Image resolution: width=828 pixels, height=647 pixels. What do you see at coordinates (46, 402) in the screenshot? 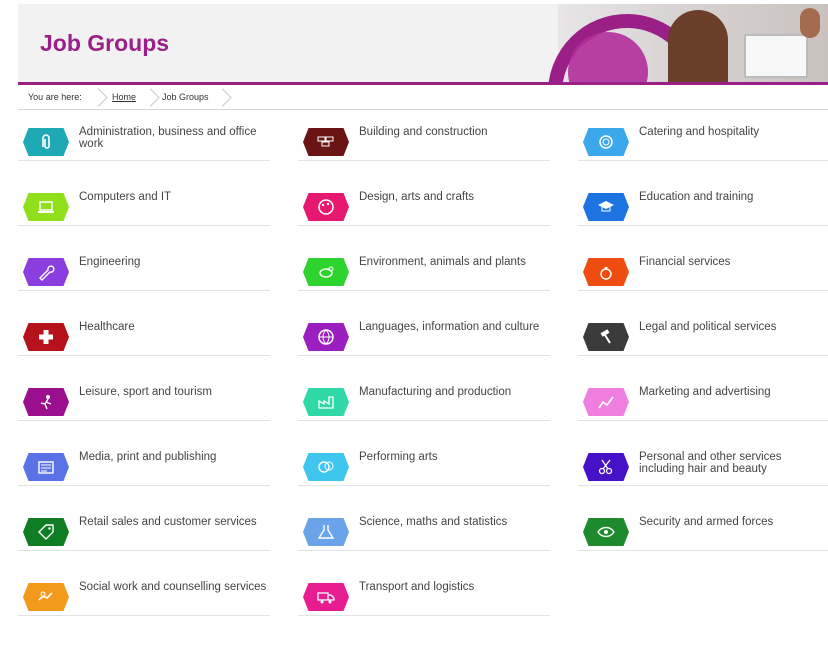
I see `person-icon` at bounding box center [46, 402].